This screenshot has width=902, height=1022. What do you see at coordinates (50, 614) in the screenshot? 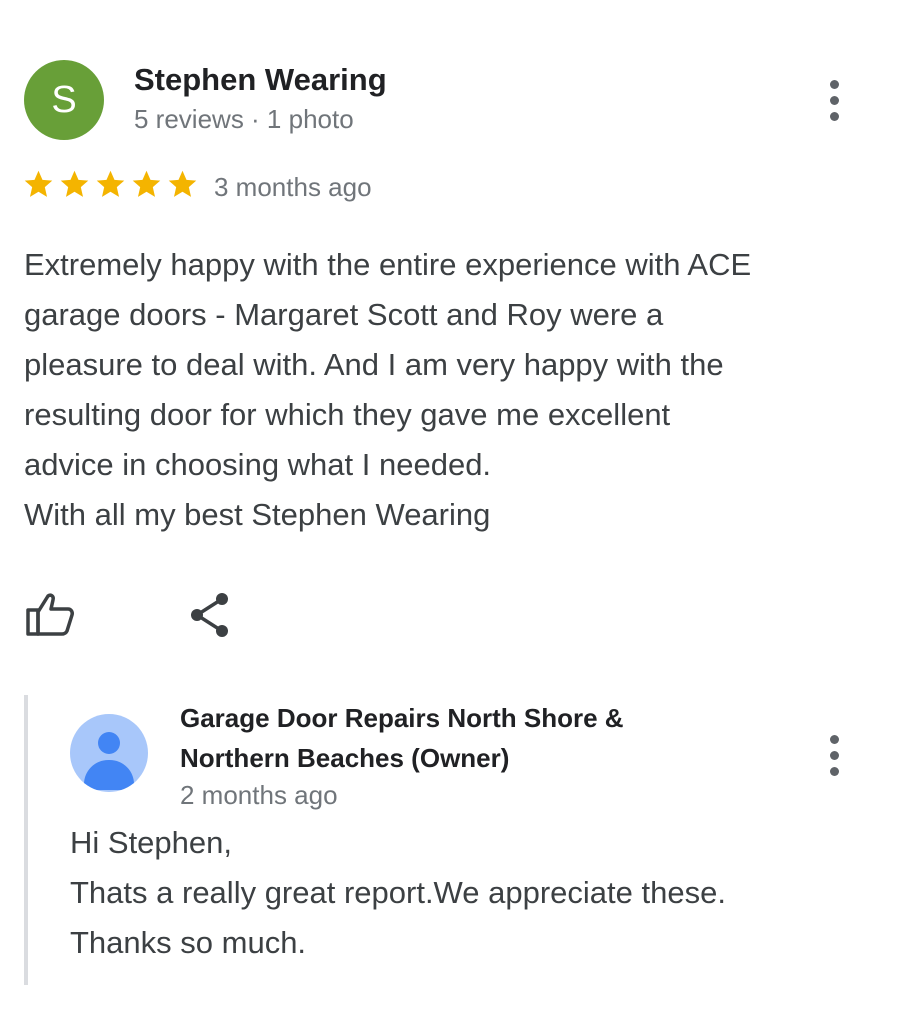
I see `thumbs-up-icon` at bounding box center [50, 614].